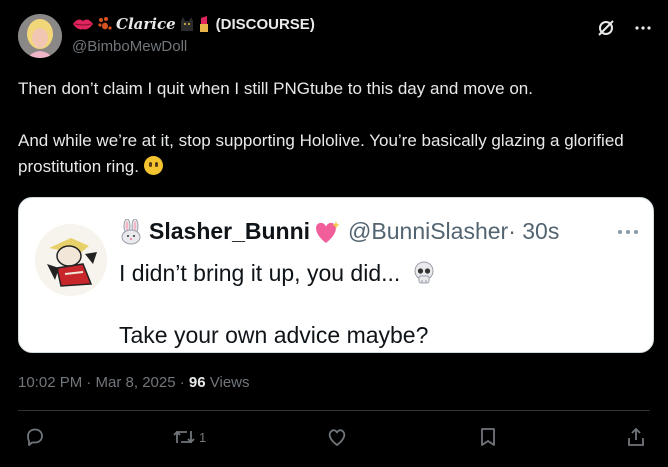 This screenshot has height=467, width=668. What do you see at coordinates (424, 272) in the screenshot?
I see `skull-emoji-icon` at bounding box center [424, 272].